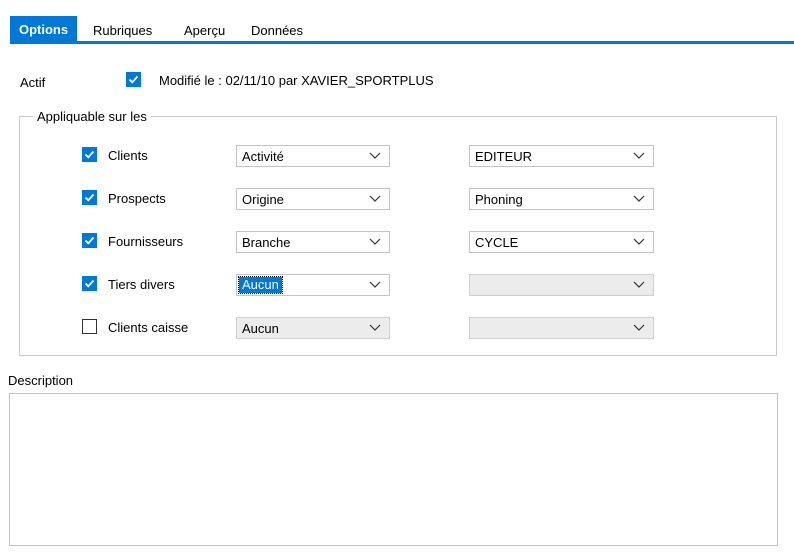 Image resolution: width=794 pixels, height=554 pixels. Describe the element at coordinates (141, 284) in the screenshot. I see `tiers-divers-label: Tiers divers` at that location.